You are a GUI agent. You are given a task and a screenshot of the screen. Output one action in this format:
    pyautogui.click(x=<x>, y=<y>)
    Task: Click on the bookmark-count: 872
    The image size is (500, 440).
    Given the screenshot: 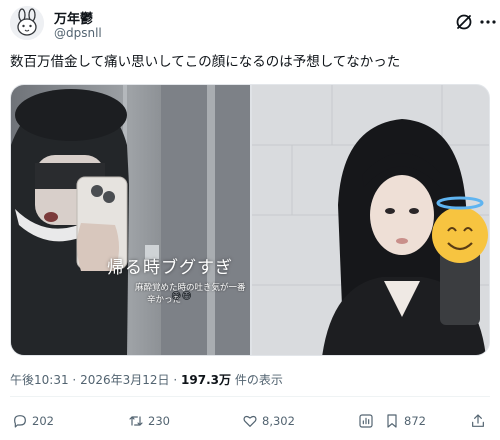 What is the action you would take?
    pyautogui.click(x=415, y=421)
    